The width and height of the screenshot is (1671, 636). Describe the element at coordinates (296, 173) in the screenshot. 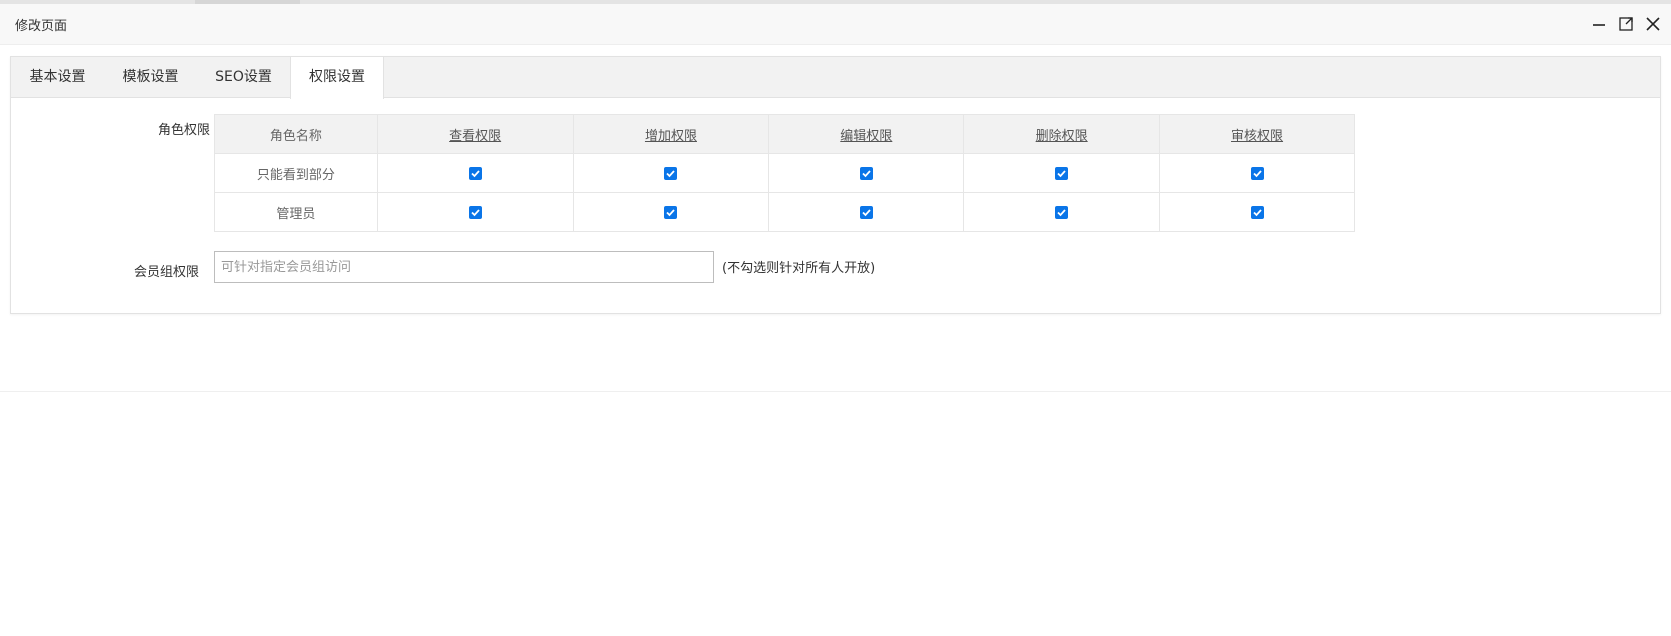

I see `role-name-cell: 只能看到部分` at that location.